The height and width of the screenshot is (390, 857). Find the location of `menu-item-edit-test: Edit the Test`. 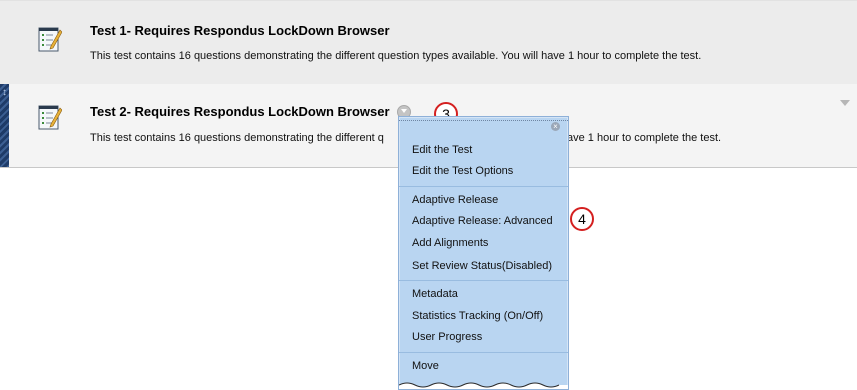

menu-item-edit-test: Edit the Test is located at coordinates (442, 150).